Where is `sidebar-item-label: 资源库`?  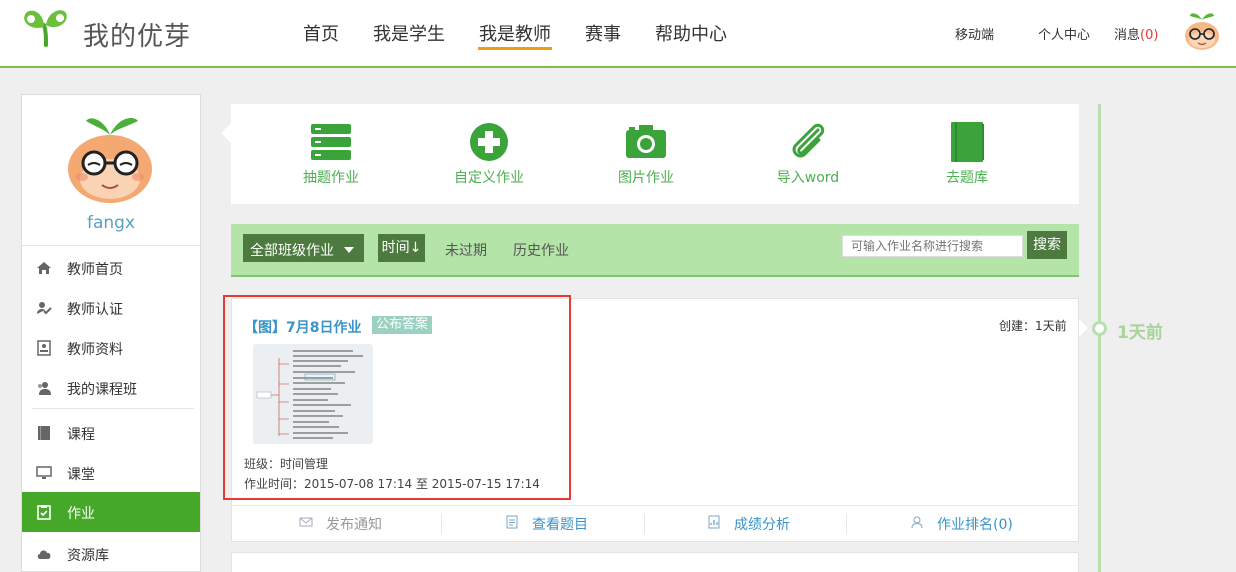
sidebar-item-label: 资源库 is located at coordinates (88, 556).